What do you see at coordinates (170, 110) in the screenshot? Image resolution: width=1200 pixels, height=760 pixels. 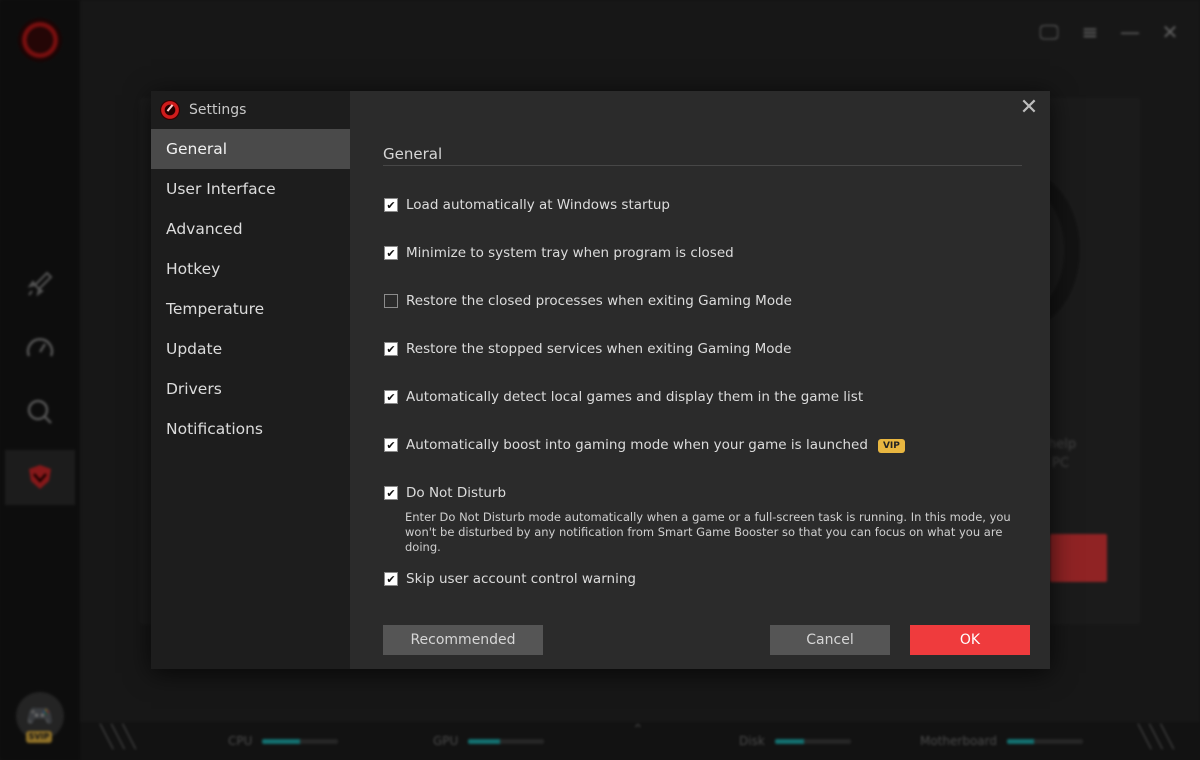 I see `app-logo-icon` at bounding box center [170, 110].